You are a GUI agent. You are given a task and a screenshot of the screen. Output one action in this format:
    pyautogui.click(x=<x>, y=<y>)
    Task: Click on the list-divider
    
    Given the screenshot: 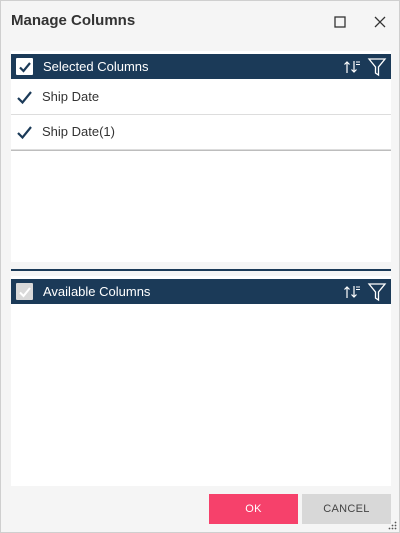 What is the action you would take?
    pyautogui.click(x=201, y=150)
    